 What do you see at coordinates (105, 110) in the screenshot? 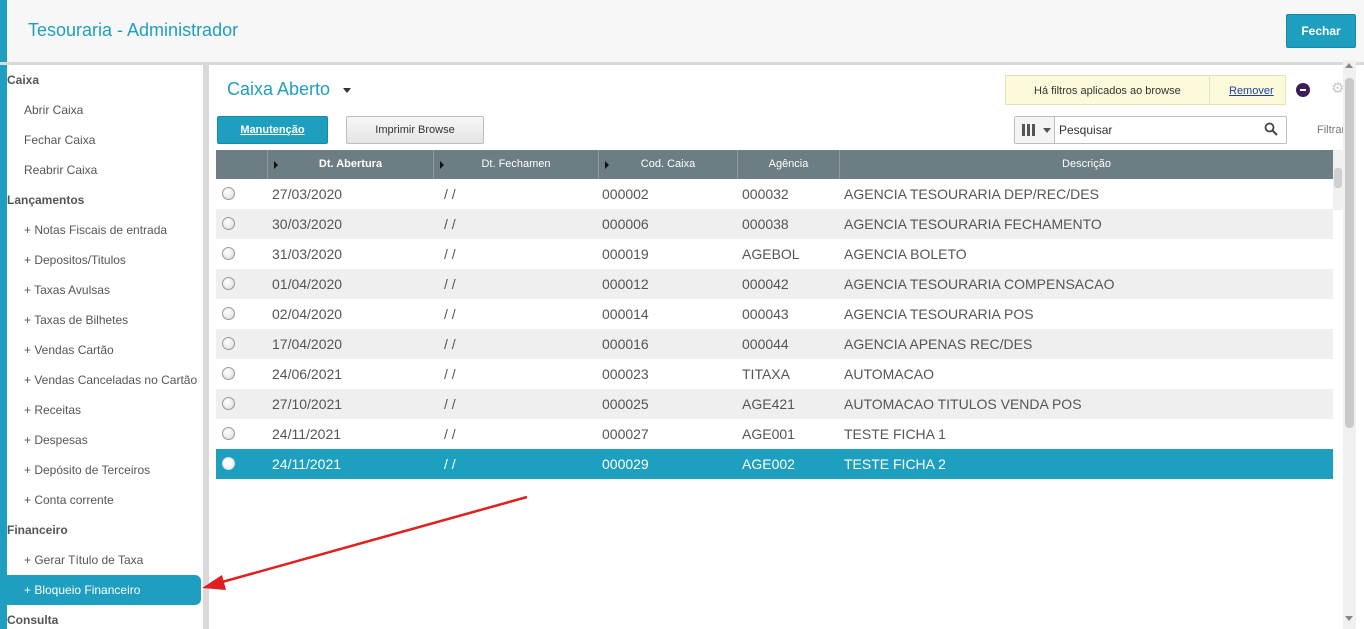
I see `sidebar-item: Abrir Caixa` at bounding box center [105, 110].